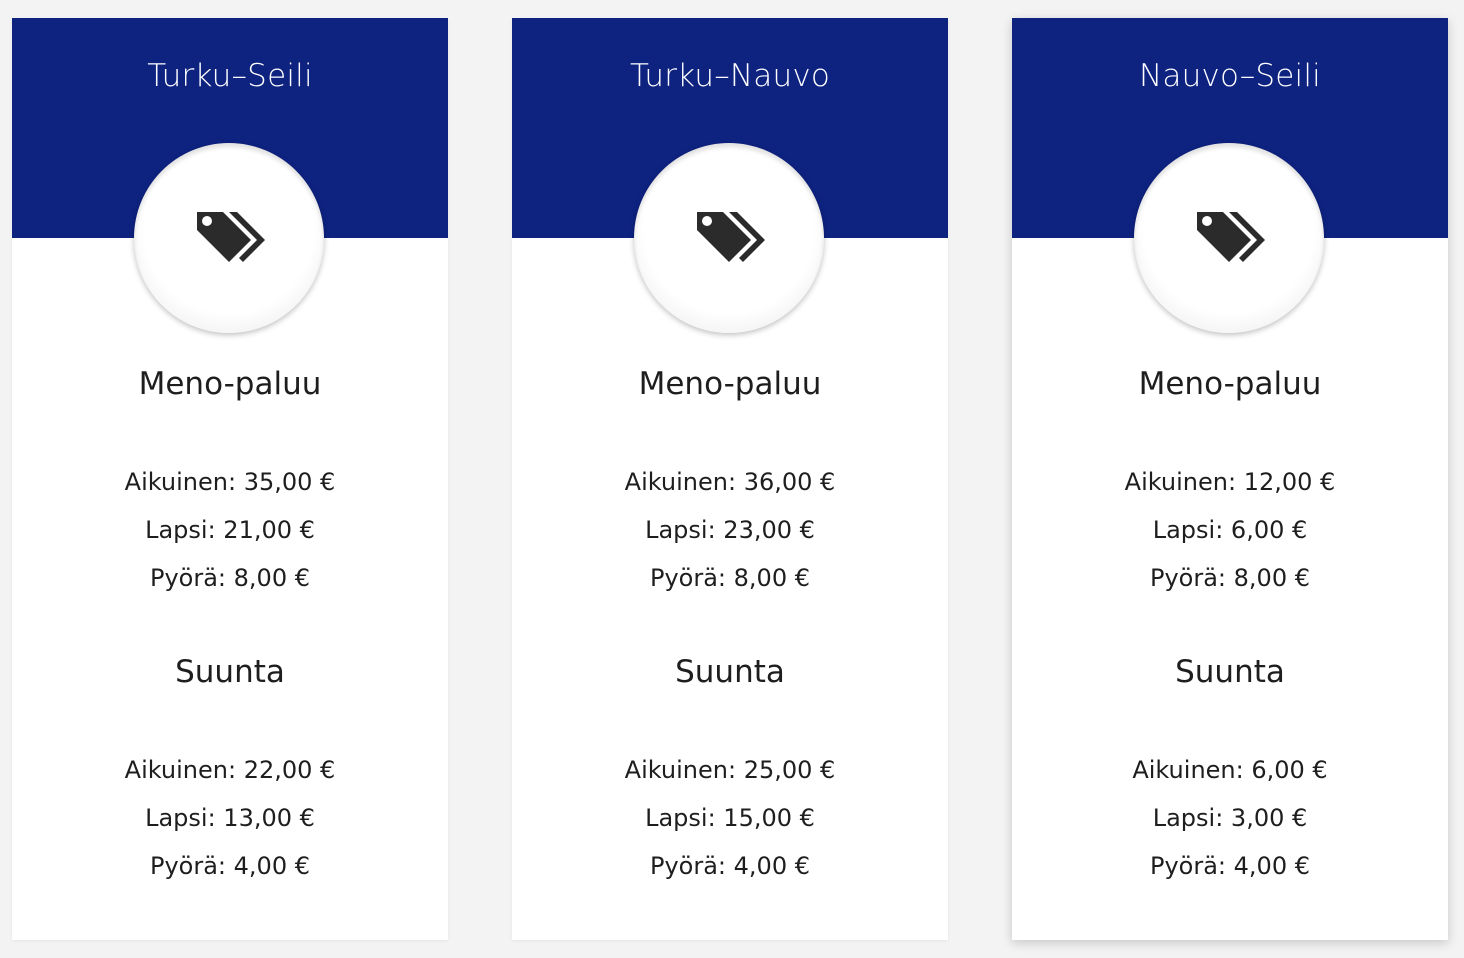  I want to click on round-trip-adult-price: Aikuinen: 36,00 €, so click(730, 482).